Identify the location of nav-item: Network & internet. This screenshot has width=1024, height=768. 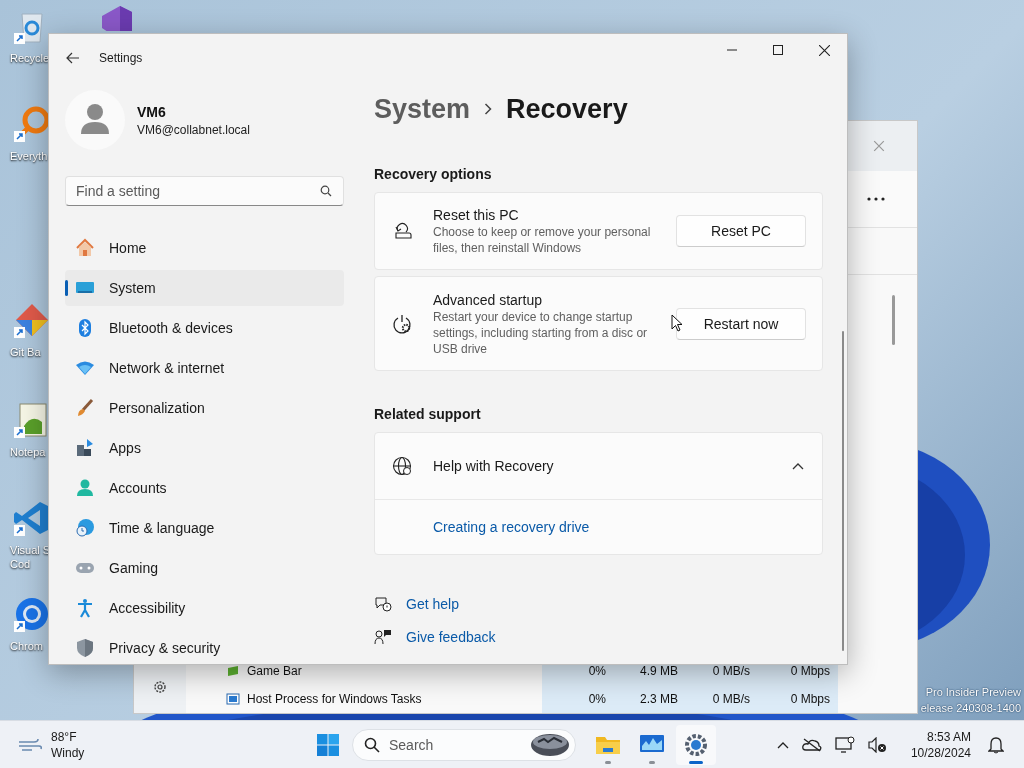
(204, 368).